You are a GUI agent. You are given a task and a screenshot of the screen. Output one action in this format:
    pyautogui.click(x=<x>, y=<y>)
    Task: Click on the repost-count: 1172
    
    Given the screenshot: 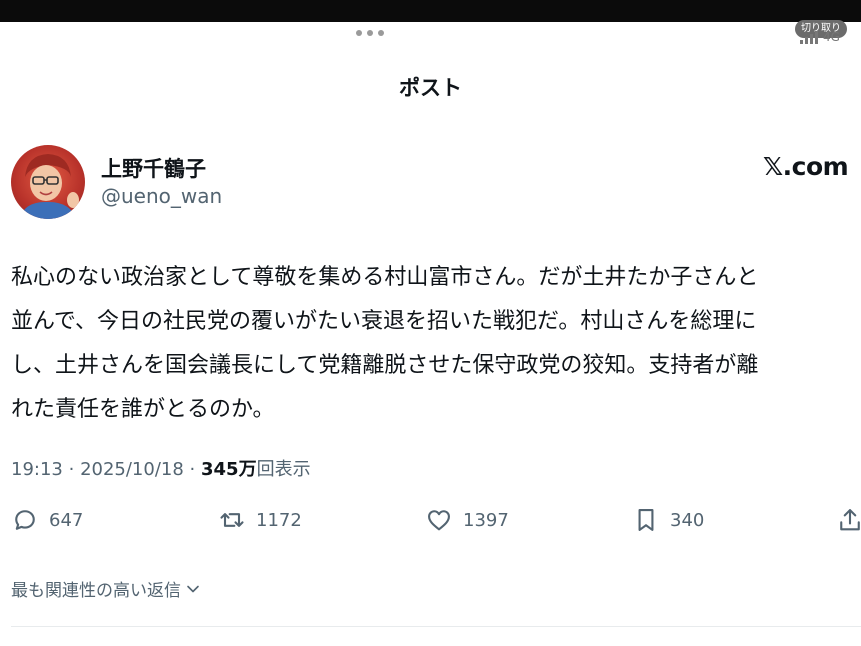 What is the action you would take?
    pyautogui.click(x=279, y=520)
    